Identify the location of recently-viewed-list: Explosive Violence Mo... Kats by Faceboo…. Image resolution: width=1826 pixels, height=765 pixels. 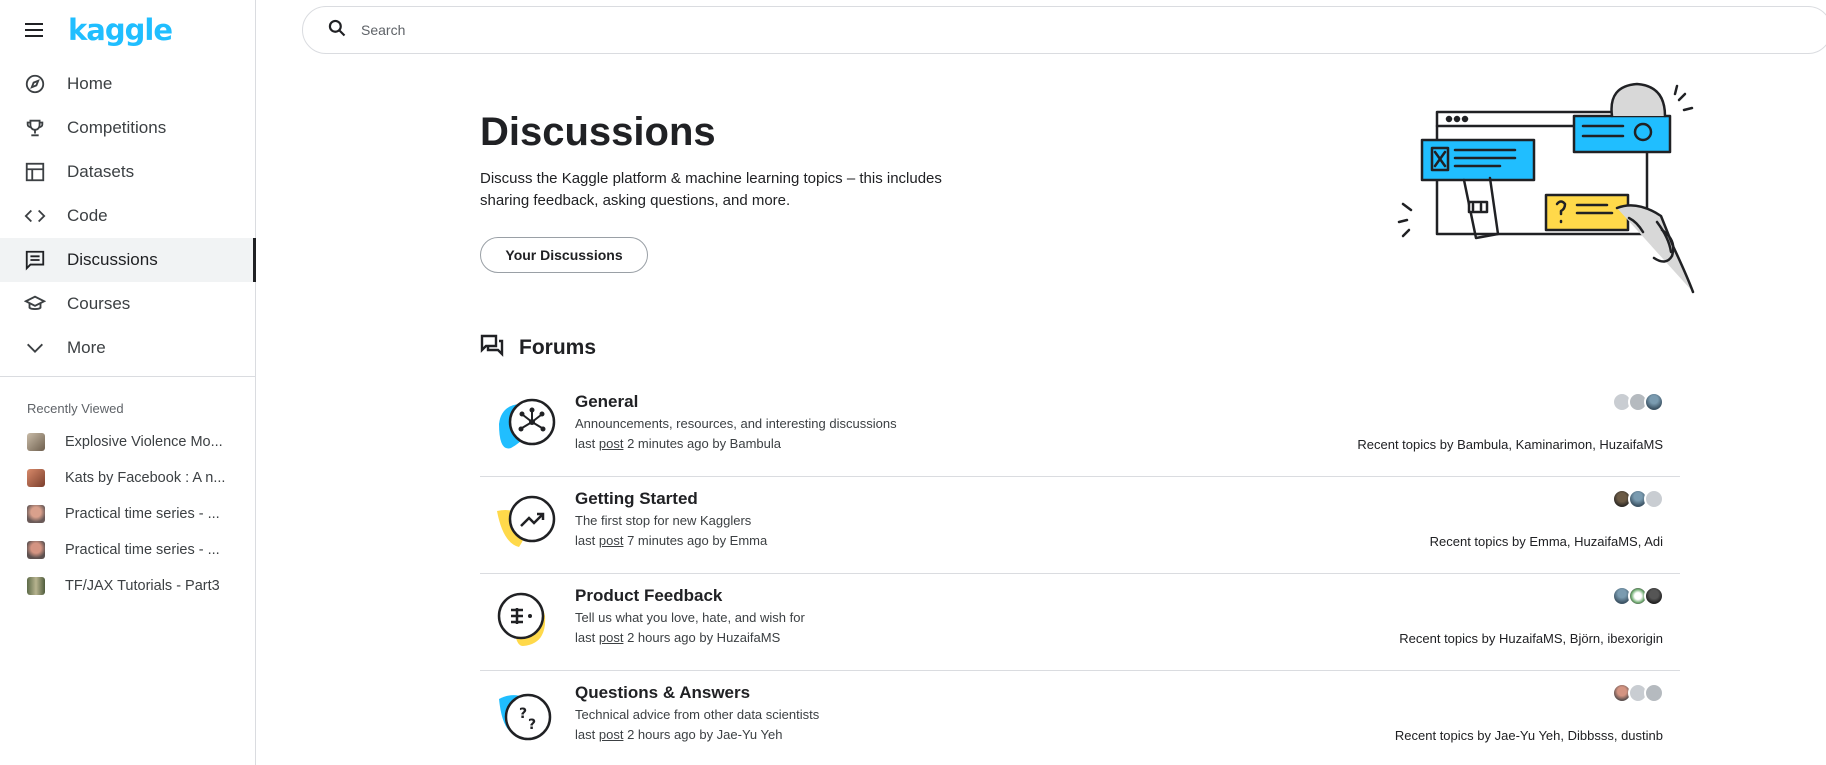
(127, 514).